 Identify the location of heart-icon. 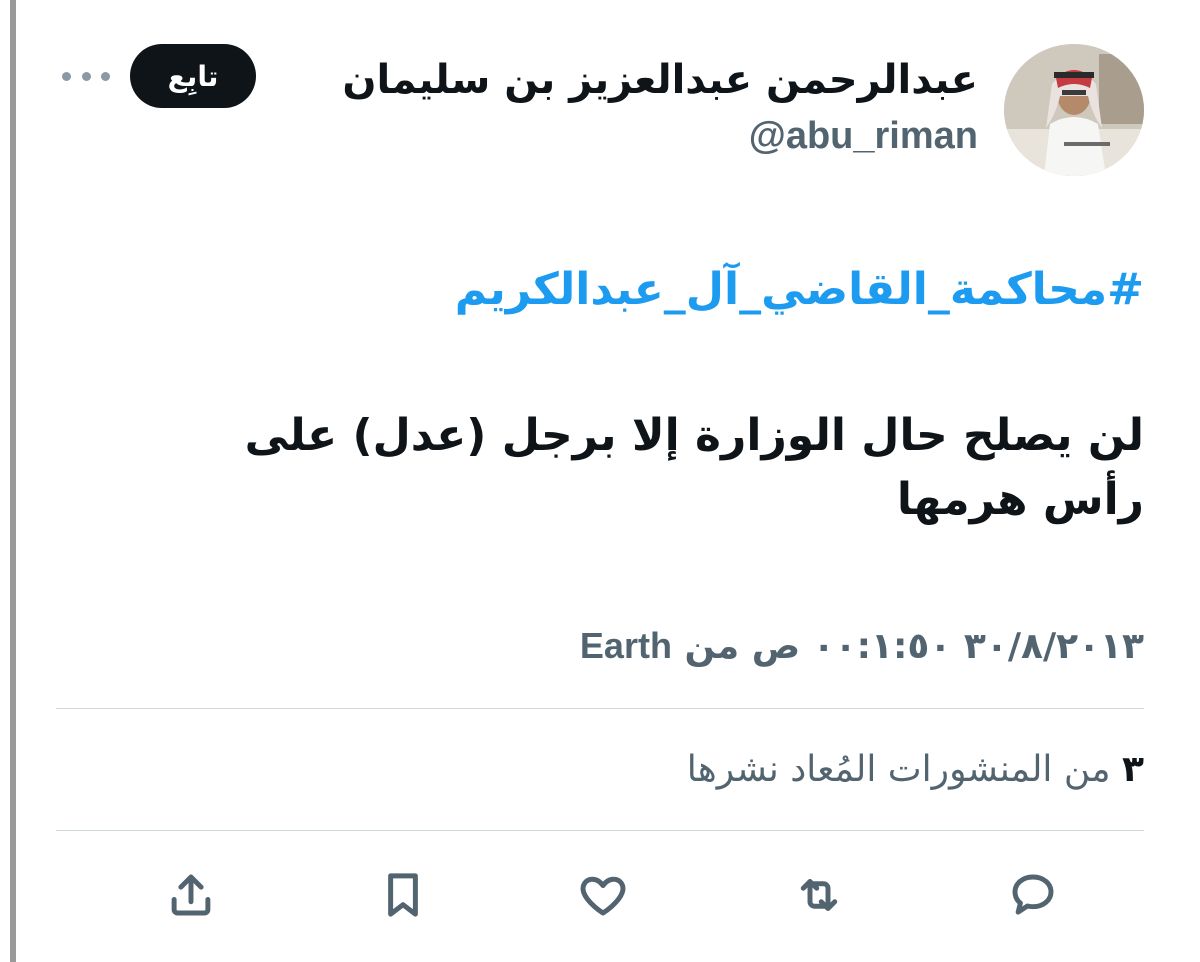
(603, 895).